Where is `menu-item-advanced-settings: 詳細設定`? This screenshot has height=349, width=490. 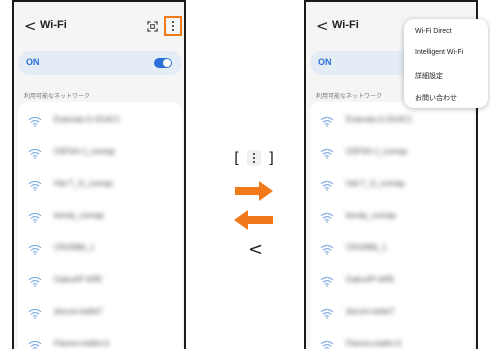
menu-item-advanced-settings: 詳細設定 is located at coordinates (429, 76).